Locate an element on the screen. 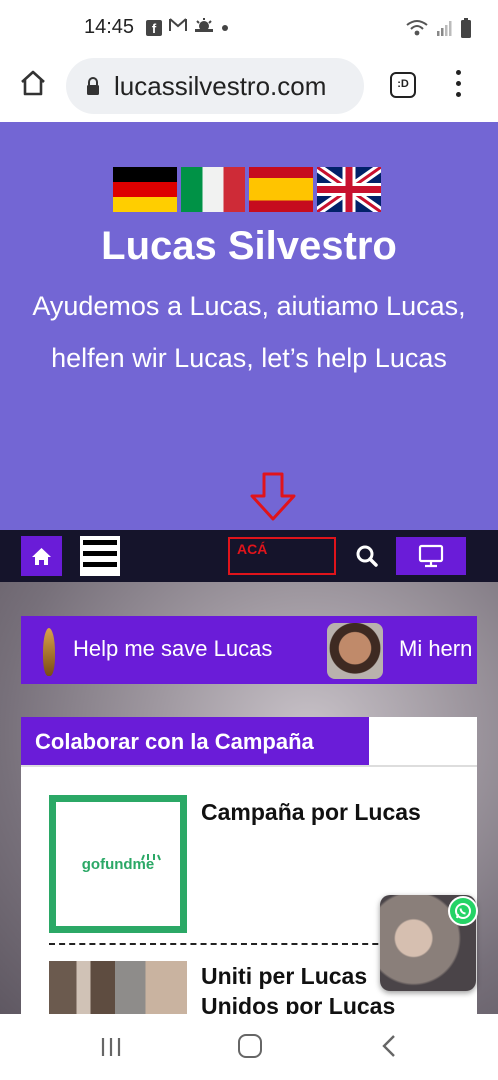 This screenshot has width=498, height=1080. ticker-item: Help me save Lucas is located at coordinates (172, 649).